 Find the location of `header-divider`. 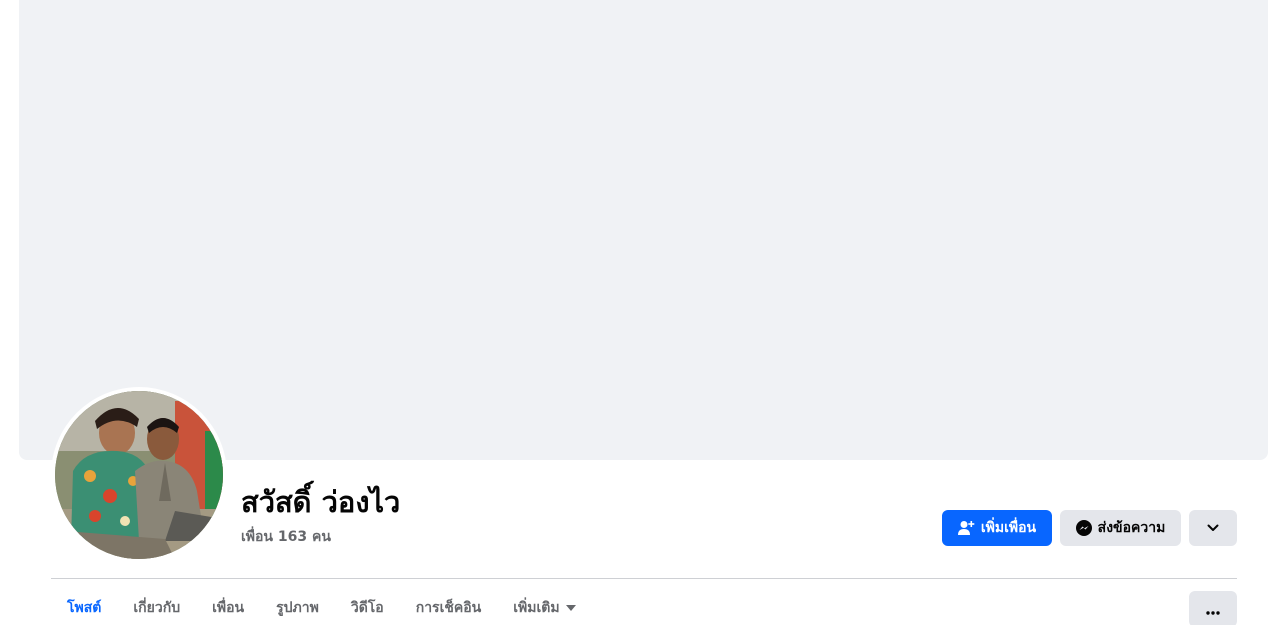

header-divider is located at coordinates (644, 578).